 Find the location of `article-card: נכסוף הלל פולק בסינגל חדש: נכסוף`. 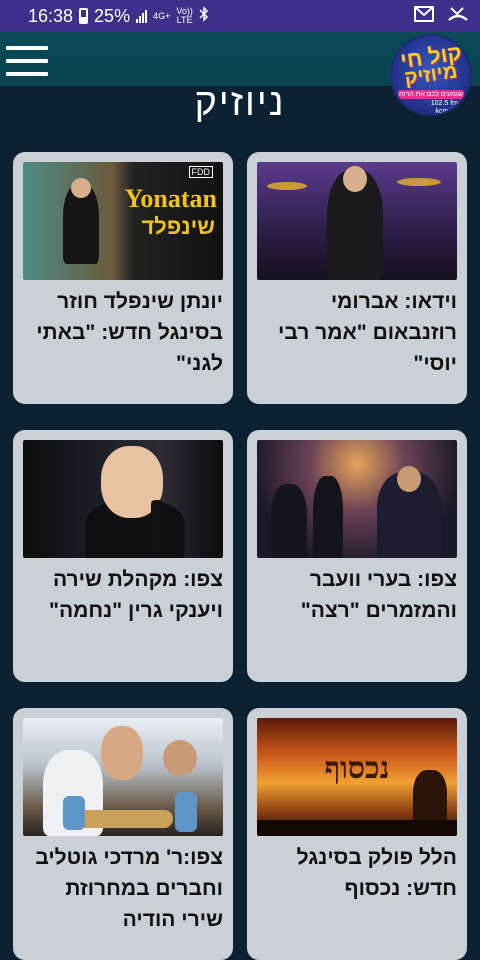

article-card: נכסוף הלל פולק בסינגל חדש: נכסוף is located at coordinates (357, 834).